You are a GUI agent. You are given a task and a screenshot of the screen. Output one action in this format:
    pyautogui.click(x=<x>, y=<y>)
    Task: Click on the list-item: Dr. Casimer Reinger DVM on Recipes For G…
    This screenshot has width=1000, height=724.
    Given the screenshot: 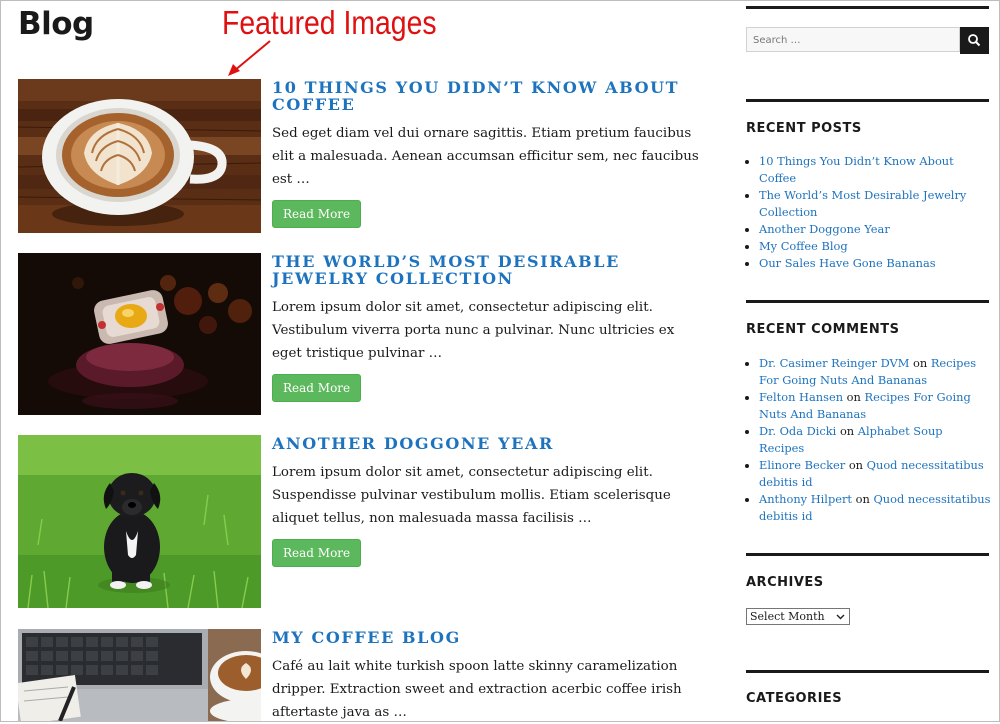 What is the action you would take?
    pyautogui.click(x=875, y=372)
    